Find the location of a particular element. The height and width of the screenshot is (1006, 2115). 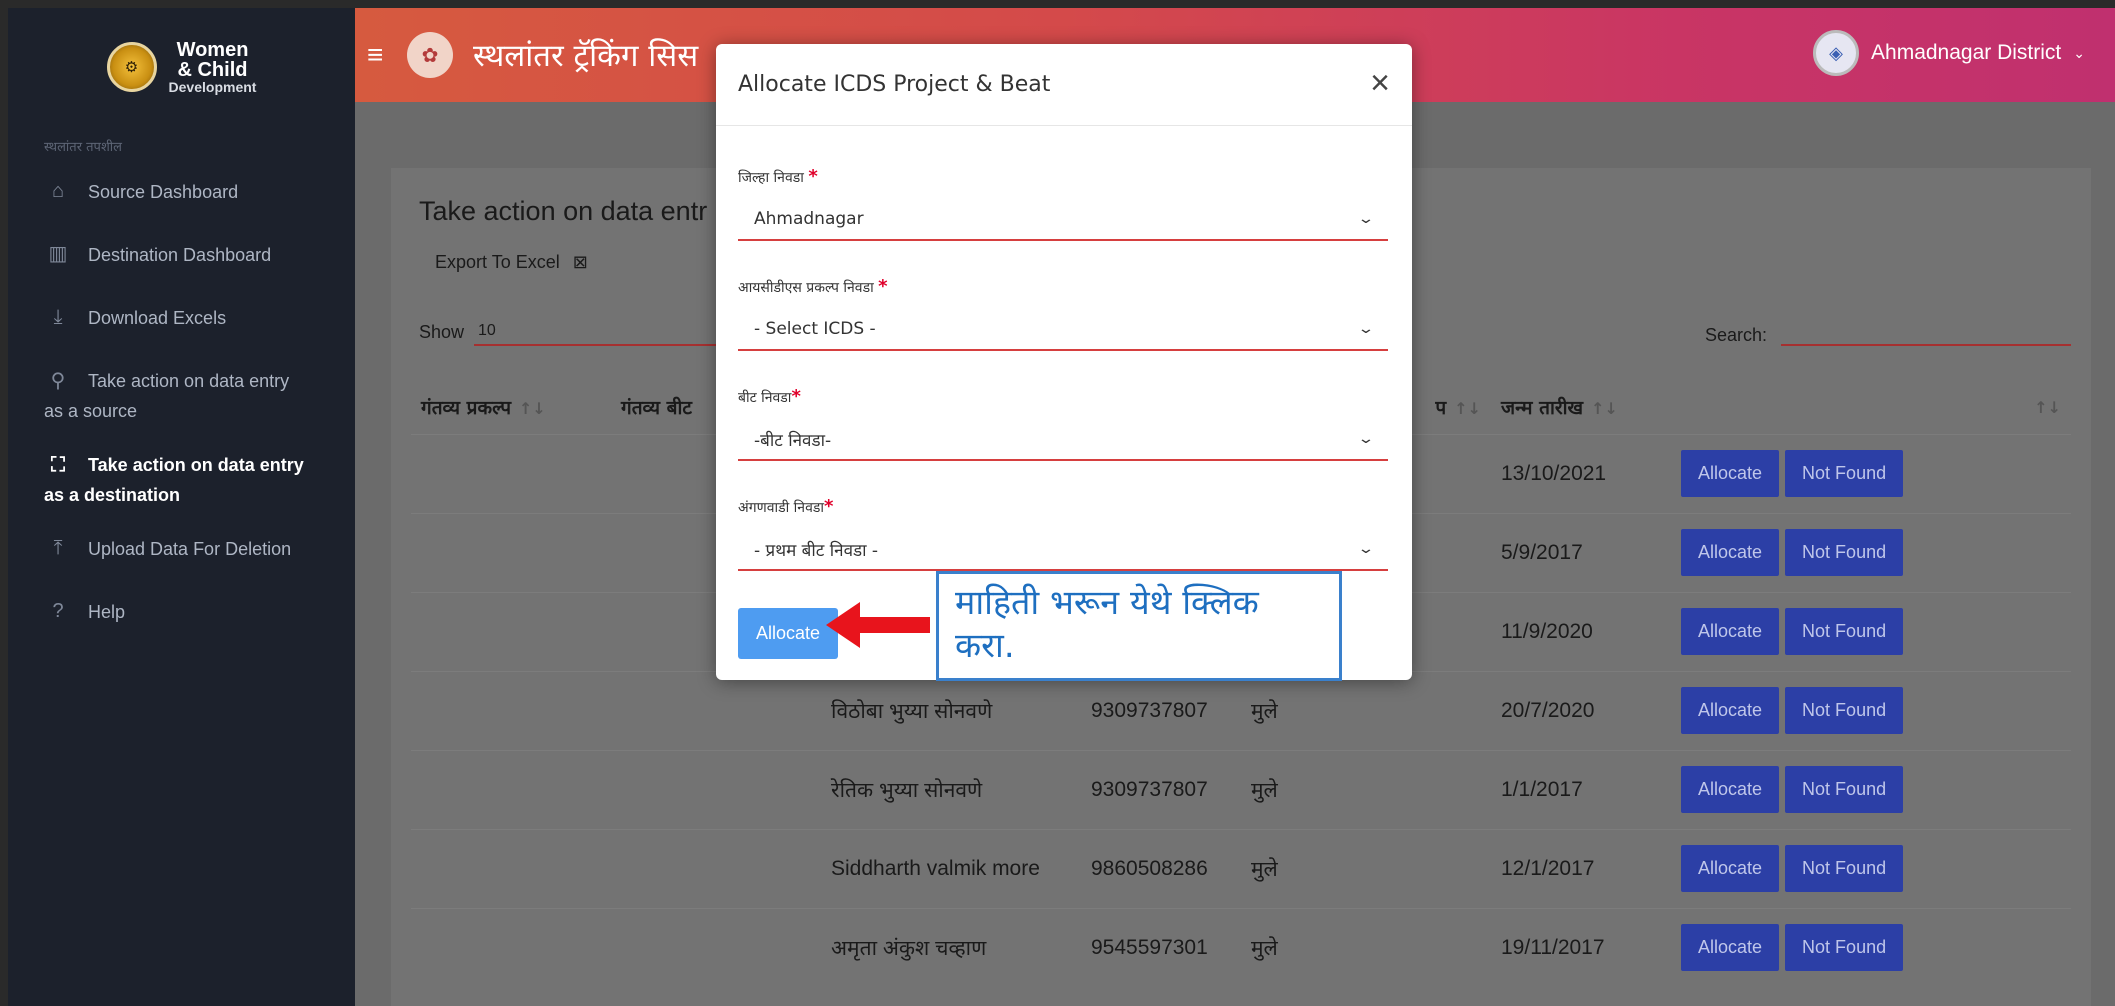

name-cell: अमृता अंकुश चव्हाण is located at coordinates (916, 947).